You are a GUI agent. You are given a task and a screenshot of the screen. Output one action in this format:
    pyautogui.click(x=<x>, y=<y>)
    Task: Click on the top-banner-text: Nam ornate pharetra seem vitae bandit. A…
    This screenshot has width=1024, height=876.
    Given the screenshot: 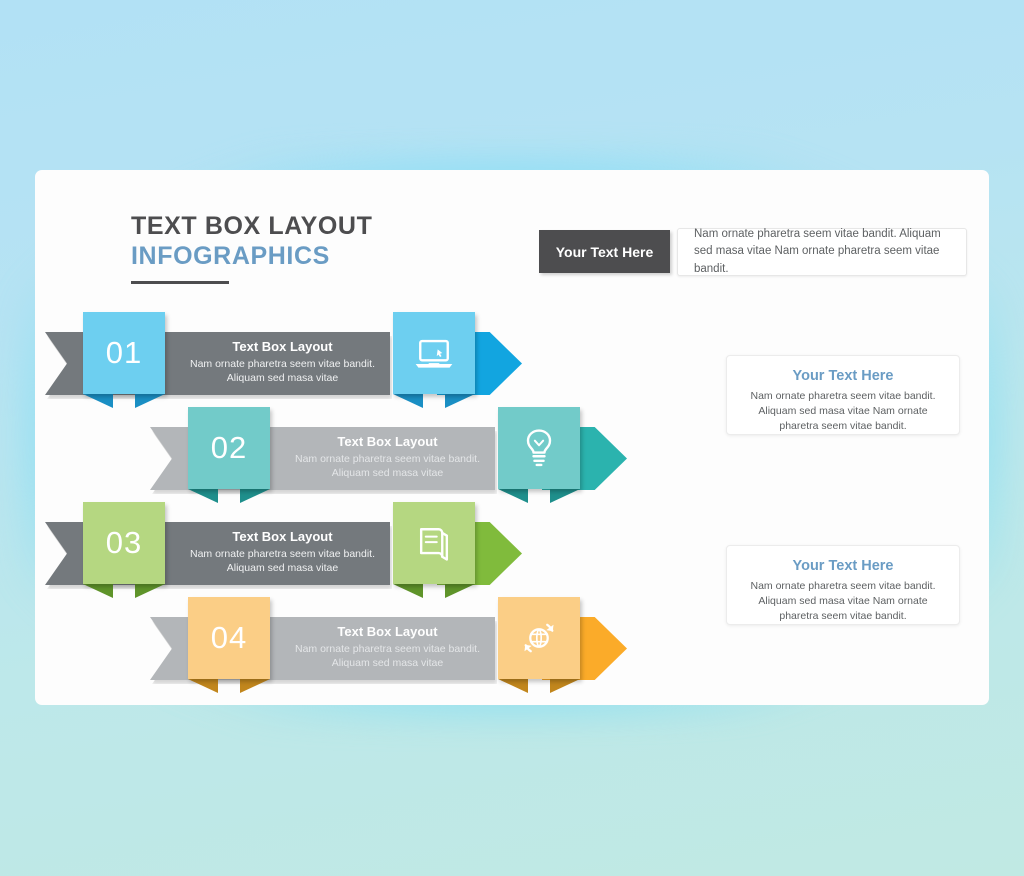 What is the action you would take?
    pyautogui.click(x=817, y=251)
    